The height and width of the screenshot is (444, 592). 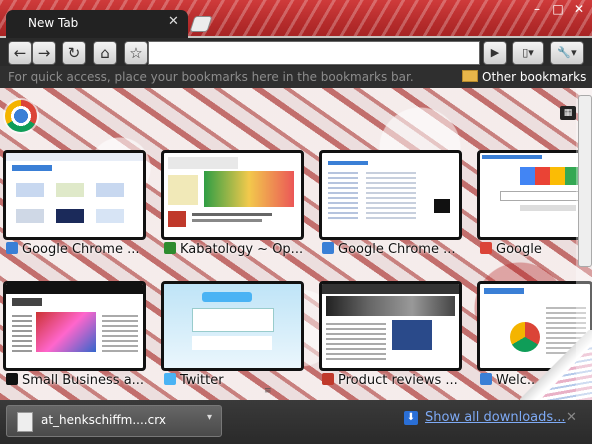 I want to click on download-menu-chevron-icon: ▾, so click(x=209, y=417).